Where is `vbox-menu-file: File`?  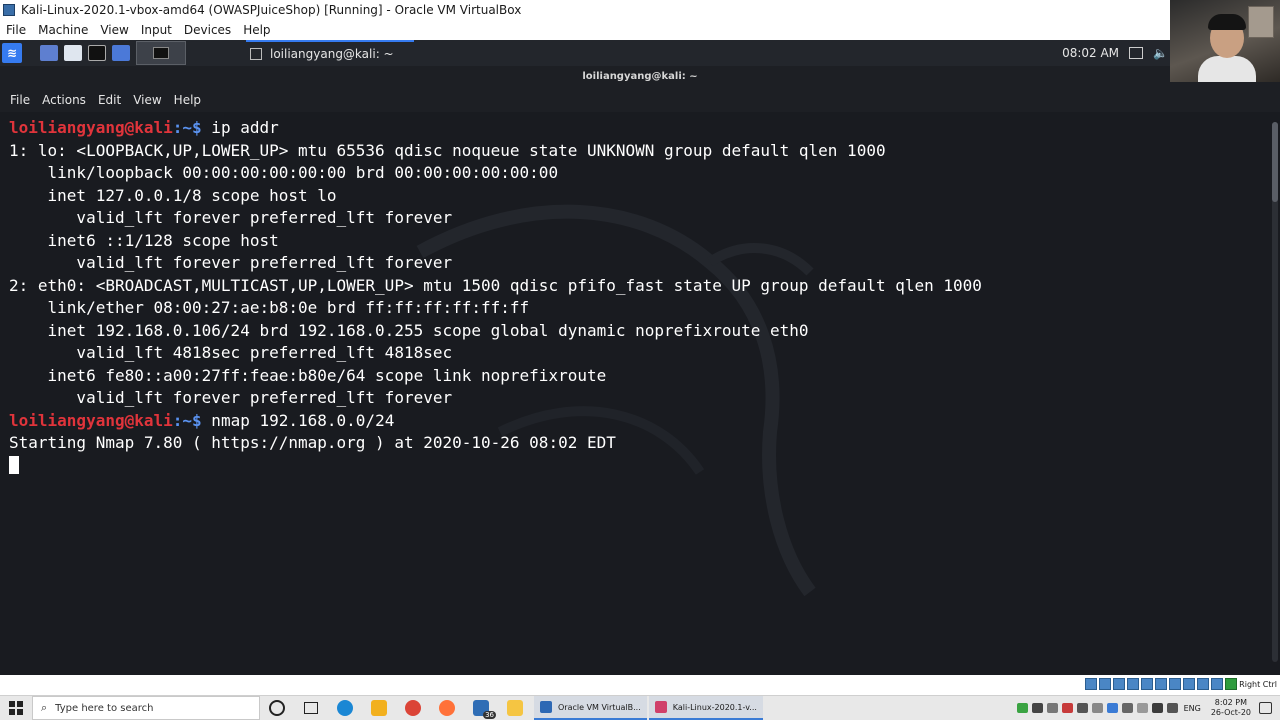
vbox-menu-file: File is located at coordinates (16, 30).